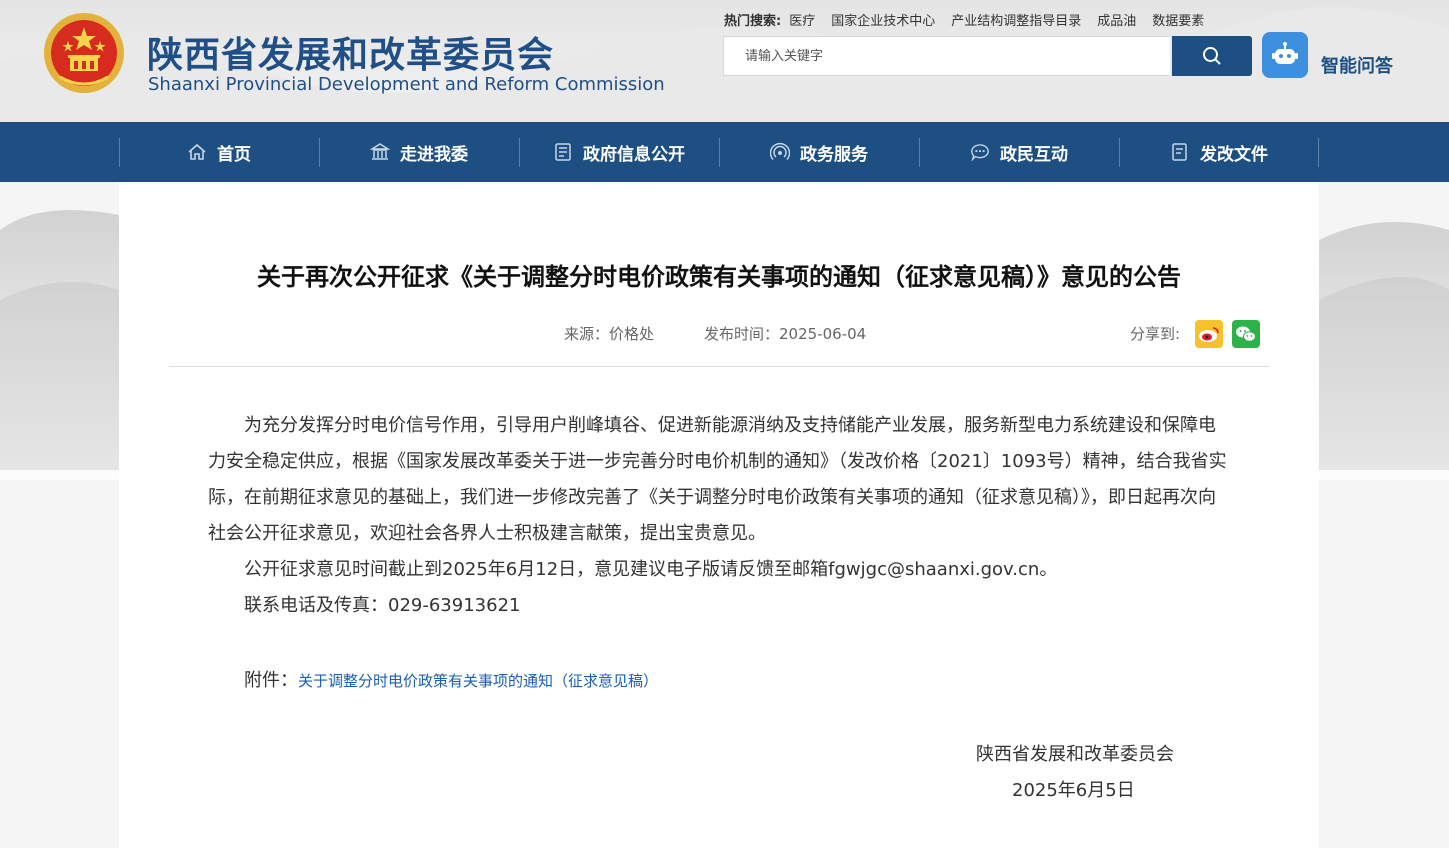  Describe the element at coordinates (434, 154) in the screenshot. I see `nav-item-label: 走进我委` at that location.